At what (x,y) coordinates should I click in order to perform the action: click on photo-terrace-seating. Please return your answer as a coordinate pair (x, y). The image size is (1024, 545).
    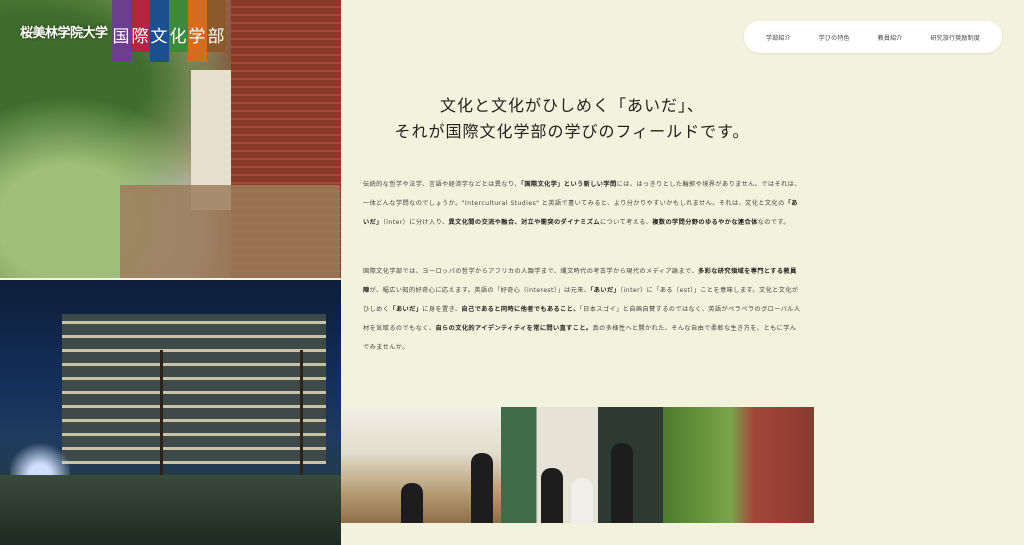
    Looking at the image, I should click on (230, 231).